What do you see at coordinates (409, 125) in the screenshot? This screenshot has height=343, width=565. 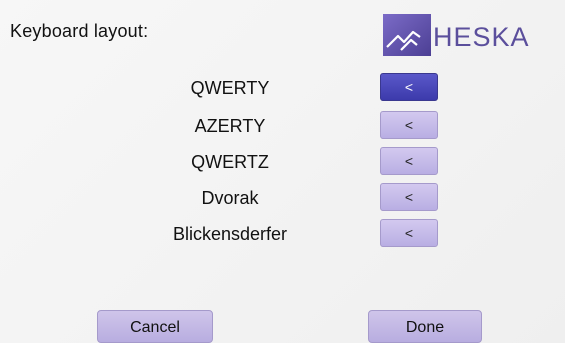 I see `select-azerty-button: <` at bounding box center [409, 125].